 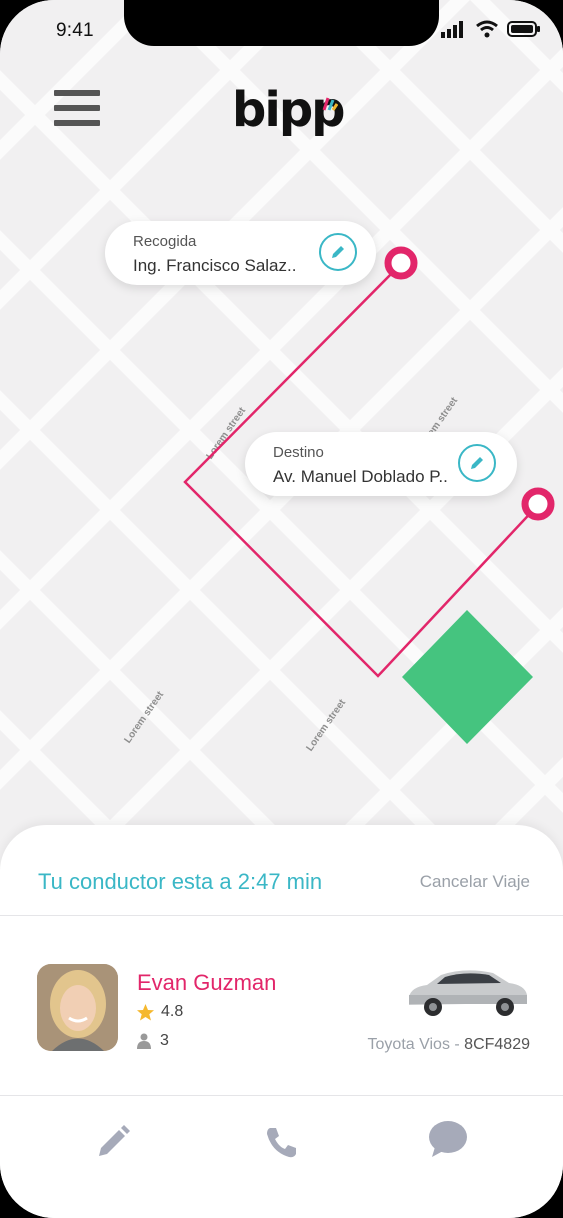 I want to click on status-icons, so click(x=491, y=29).